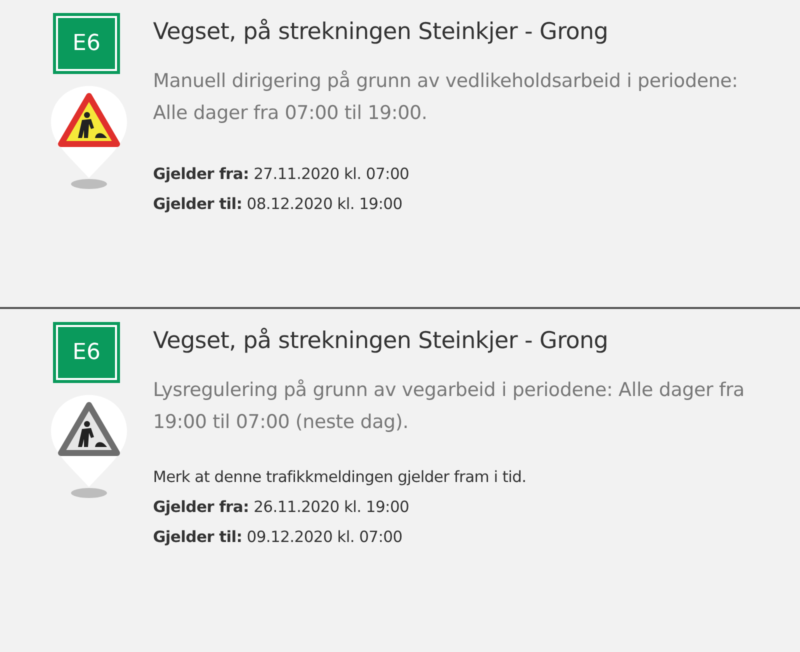 The height and width of the screenshot is (652, 800). I want to click on validity-text: Gjelder til: 09.12.2020 kl. 07:00, so click(278, 537).